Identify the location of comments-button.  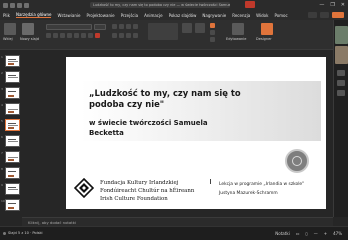
(312, 15).